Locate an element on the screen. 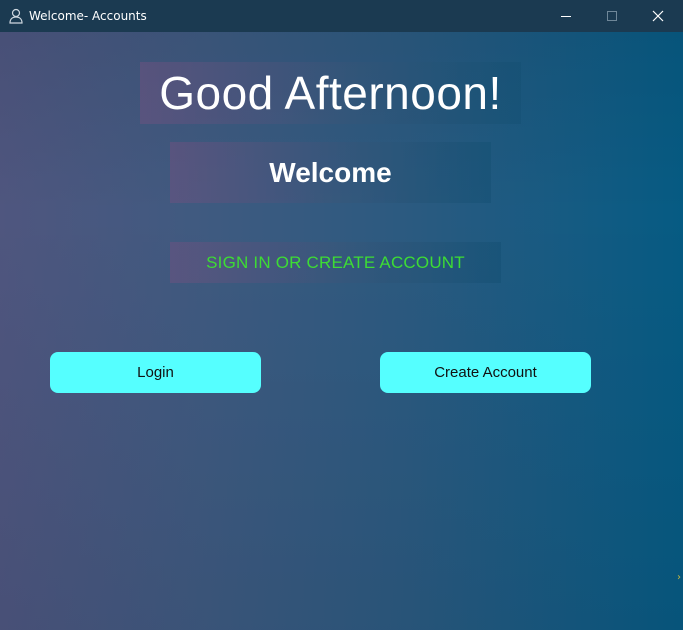  close-icon is located at coordinates (658, 16).